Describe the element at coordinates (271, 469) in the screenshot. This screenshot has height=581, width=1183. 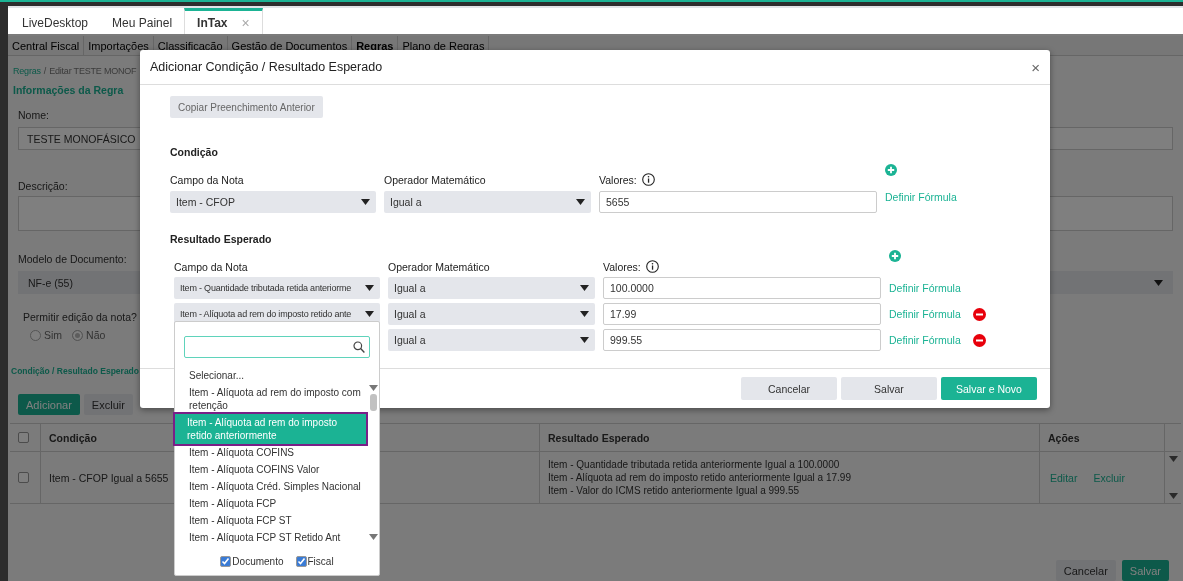
I see `dropdown-option: Item - Alíquota COFINS Valor` at that location.